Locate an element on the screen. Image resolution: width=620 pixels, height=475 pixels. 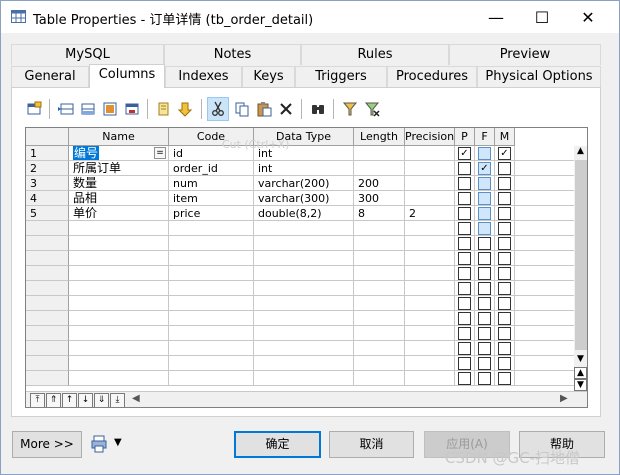
cell-name: 数量 is located at coordinates (119, 183).